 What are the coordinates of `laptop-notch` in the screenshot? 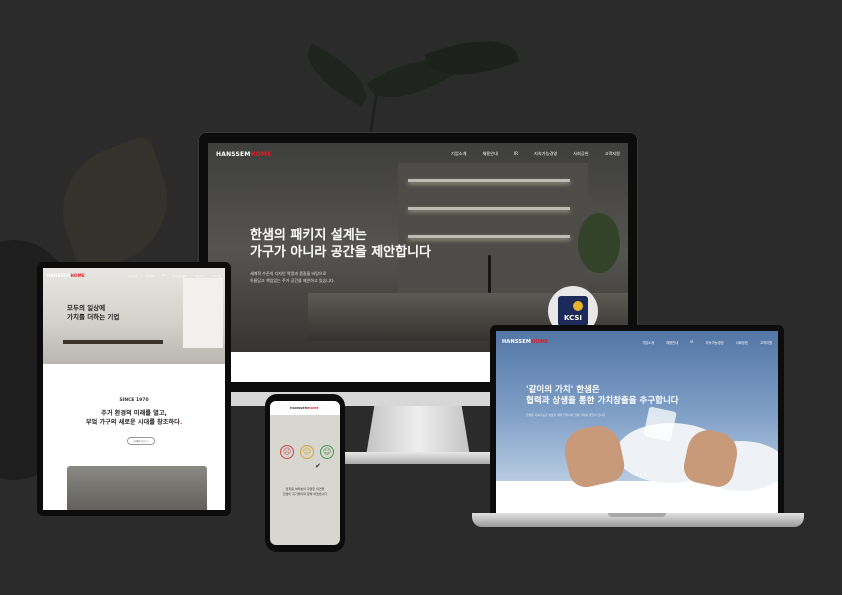 It's located at (637, 515).